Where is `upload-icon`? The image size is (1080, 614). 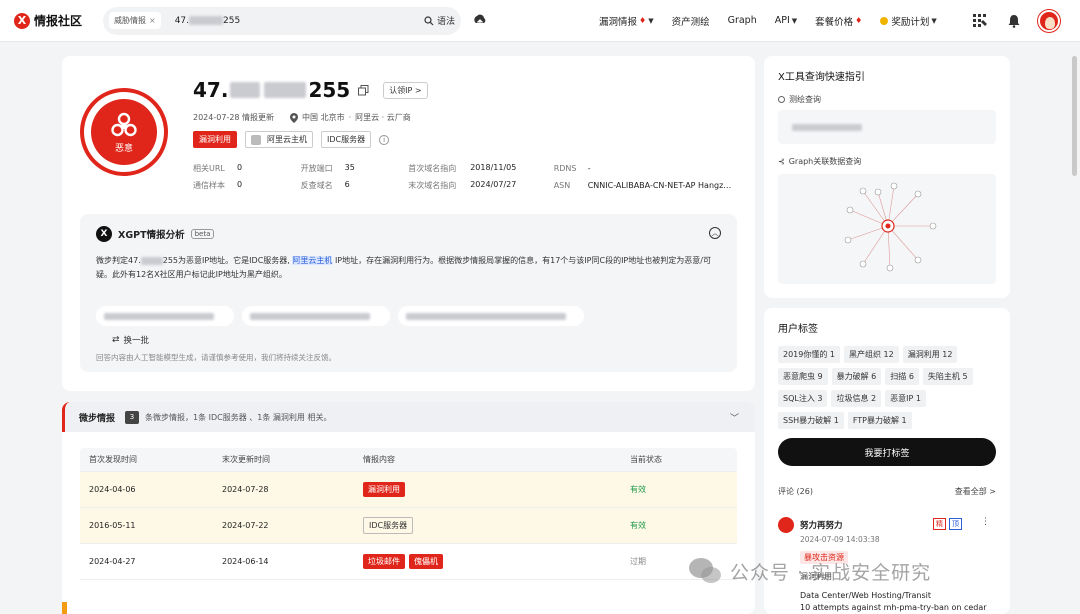 upload-icon is located at coordinates (480, 21).